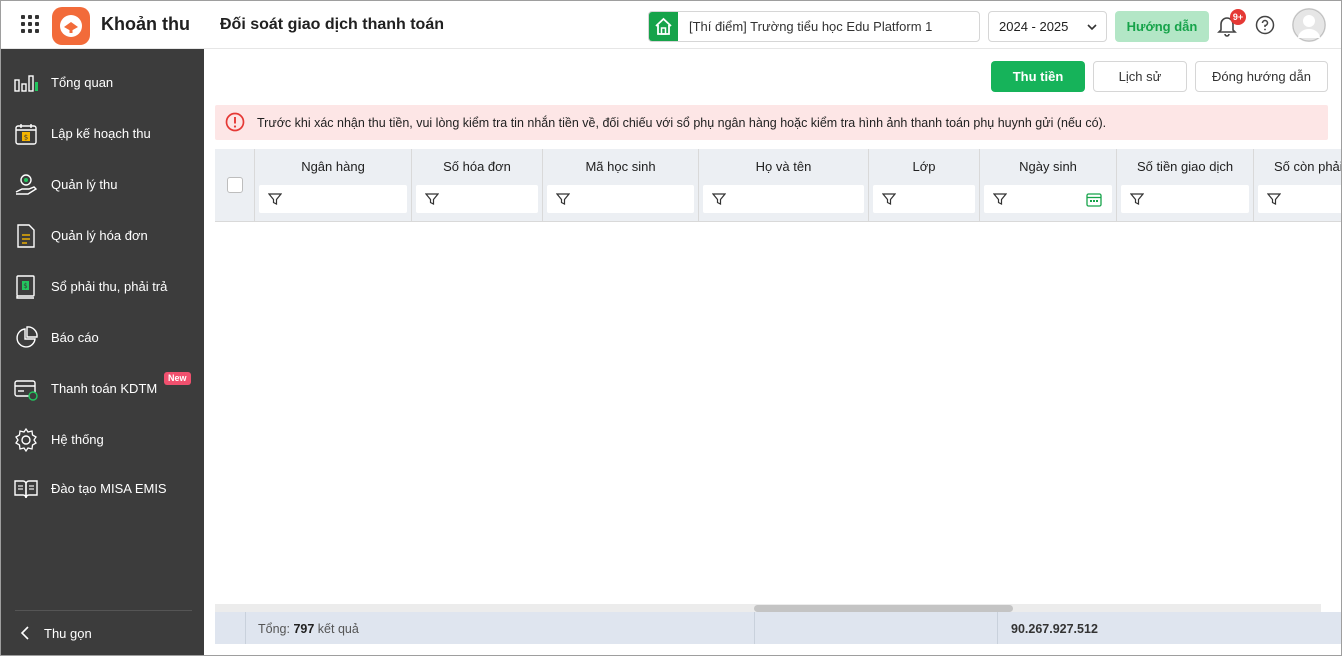 The image size is (1342, 656). What do you see at coordinates (1185, 166) in the screenshot?
I see `column-header: Số tiền giao dịch` at bounding box center [1185, 166].